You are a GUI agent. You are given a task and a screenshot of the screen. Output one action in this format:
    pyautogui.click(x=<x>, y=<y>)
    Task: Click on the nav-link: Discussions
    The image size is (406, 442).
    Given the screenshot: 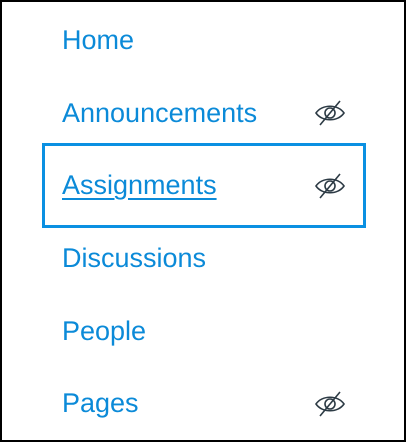 What is the action you would take?
    pyautogui.click(x=204, y=258)
    